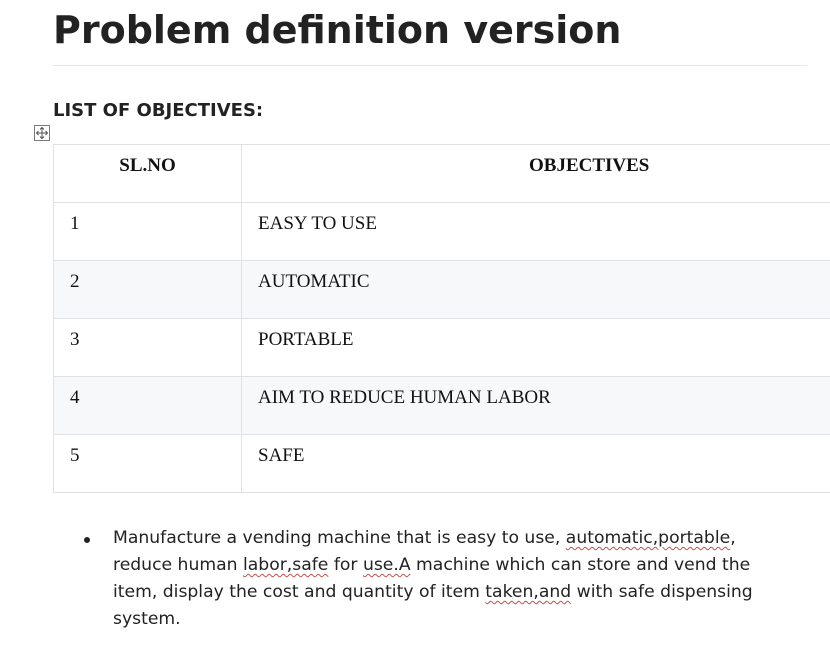 Image resolution: width=830 pixels, height=647 pixels. Describe the element at coordinates (147, 289) in the screenshot. I see `cell-sl-no: 2` at that location.